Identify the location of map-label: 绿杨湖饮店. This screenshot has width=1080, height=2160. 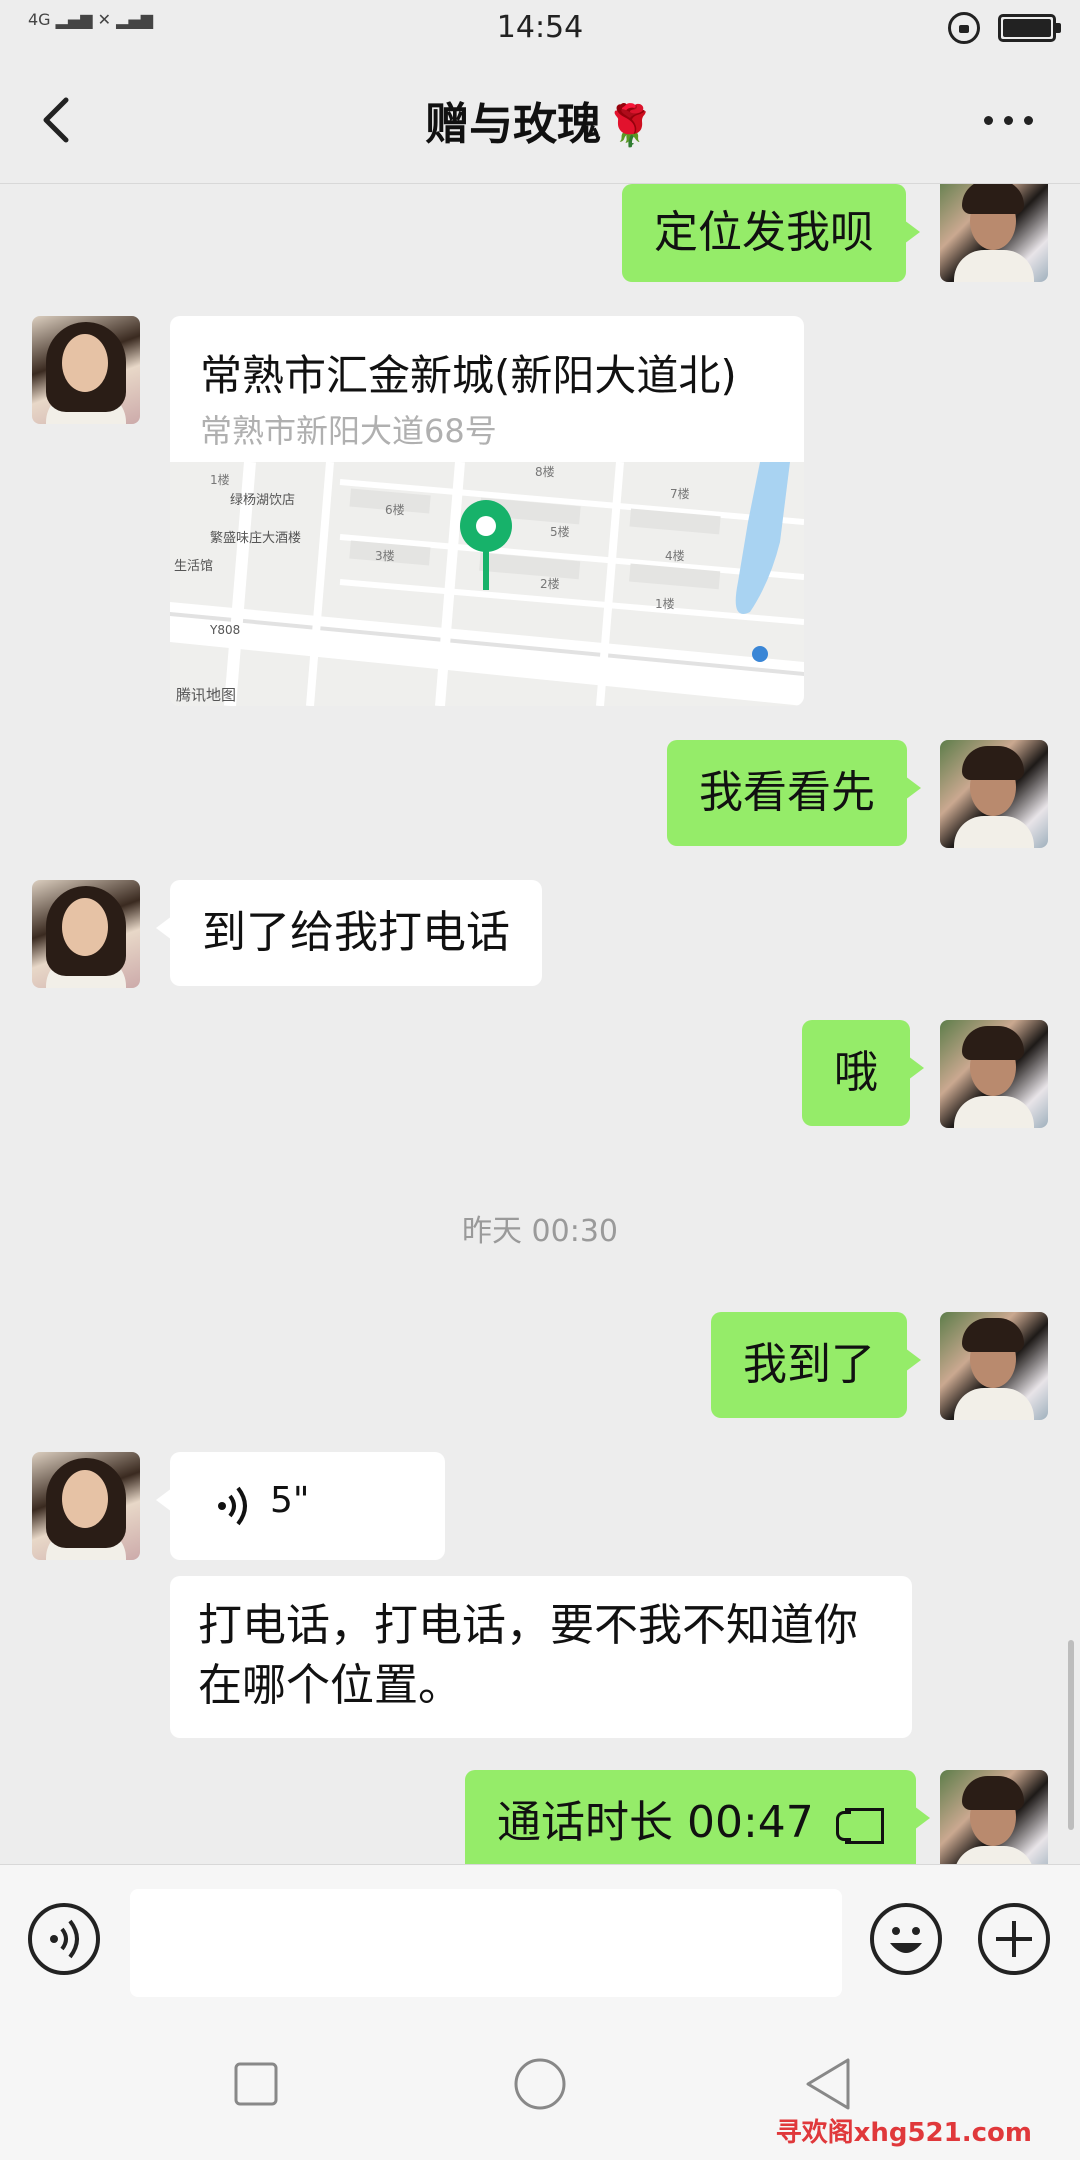
(262, 500).